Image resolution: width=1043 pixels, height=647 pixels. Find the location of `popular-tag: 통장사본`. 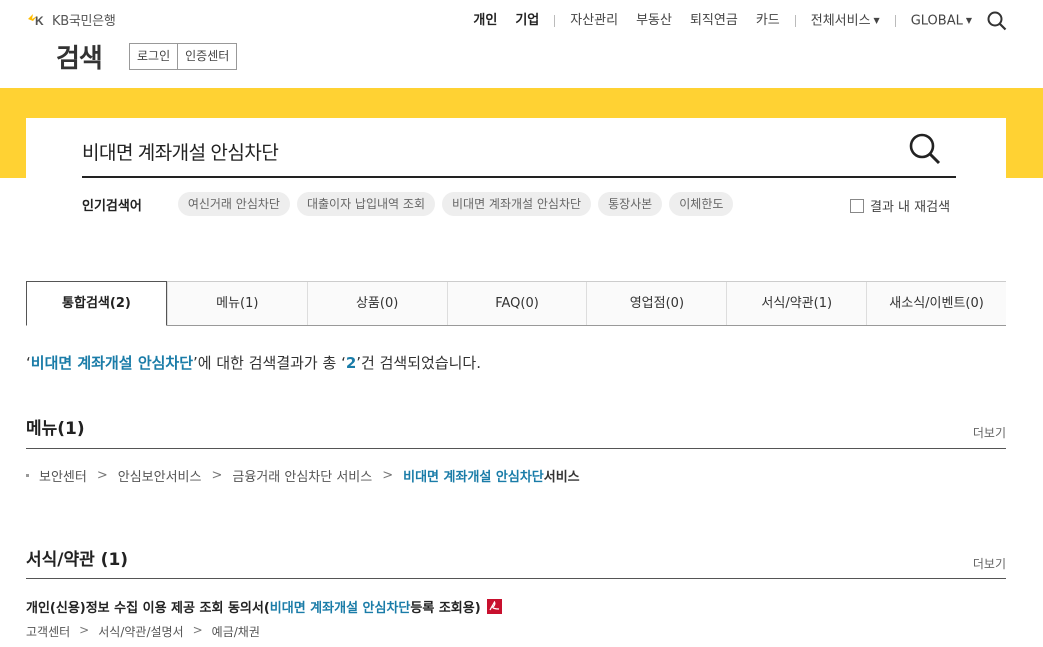

popular-tag: 통장사본 is located at coordinates (630, 204).